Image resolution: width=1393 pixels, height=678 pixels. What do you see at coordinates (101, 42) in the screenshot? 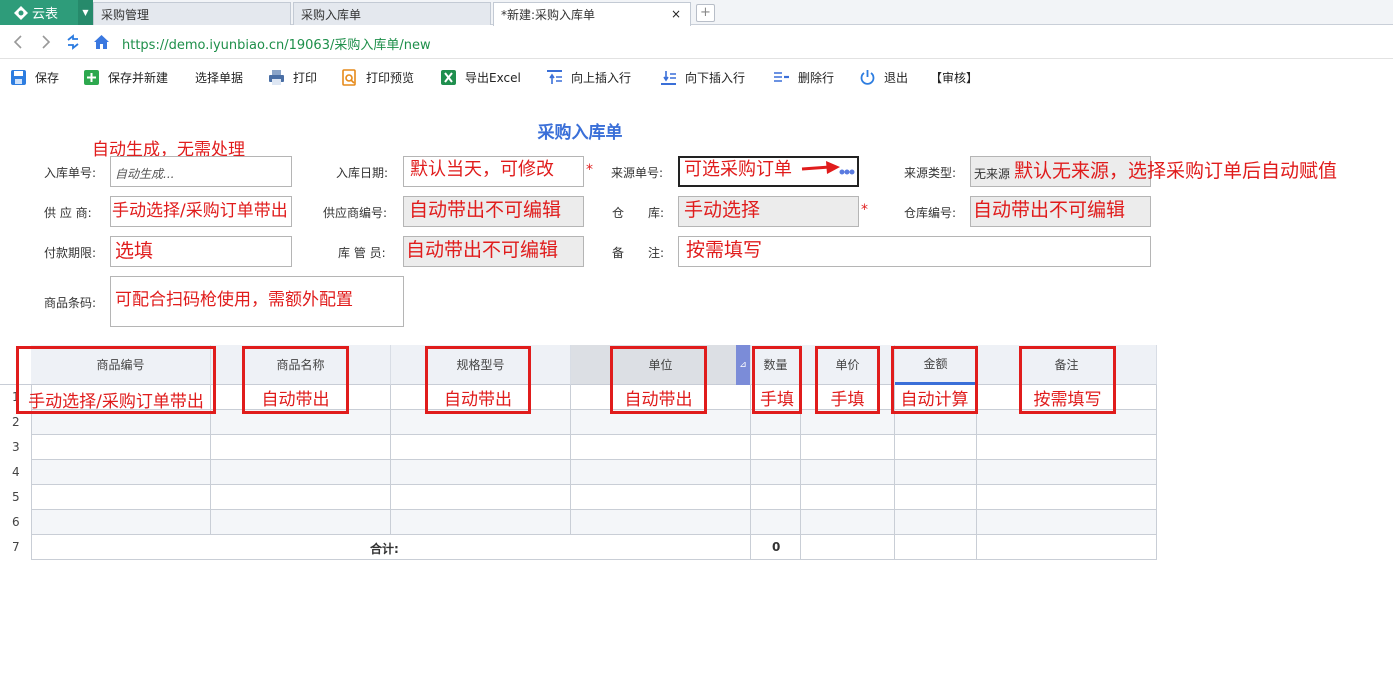
I see `home-icon` at bounding box center [101, 42].